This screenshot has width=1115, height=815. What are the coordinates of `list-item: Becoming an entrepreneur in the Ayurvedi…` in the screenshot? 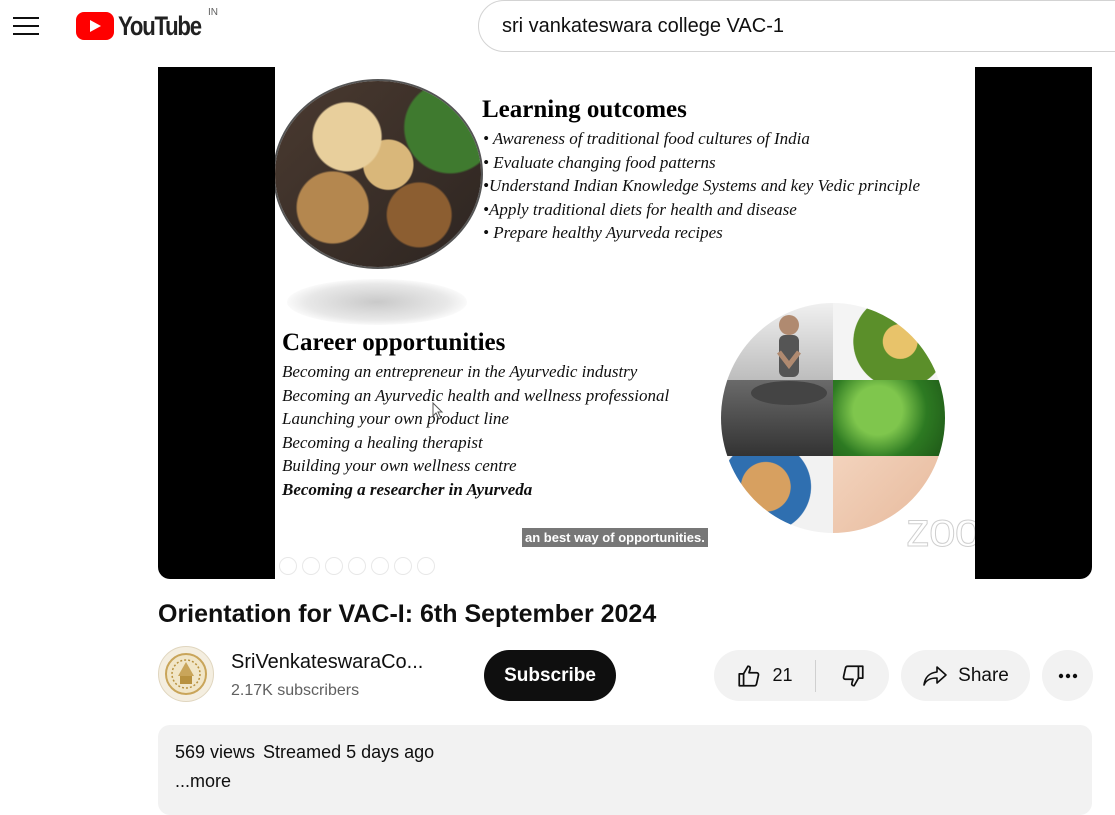 It's located at (460, 371).